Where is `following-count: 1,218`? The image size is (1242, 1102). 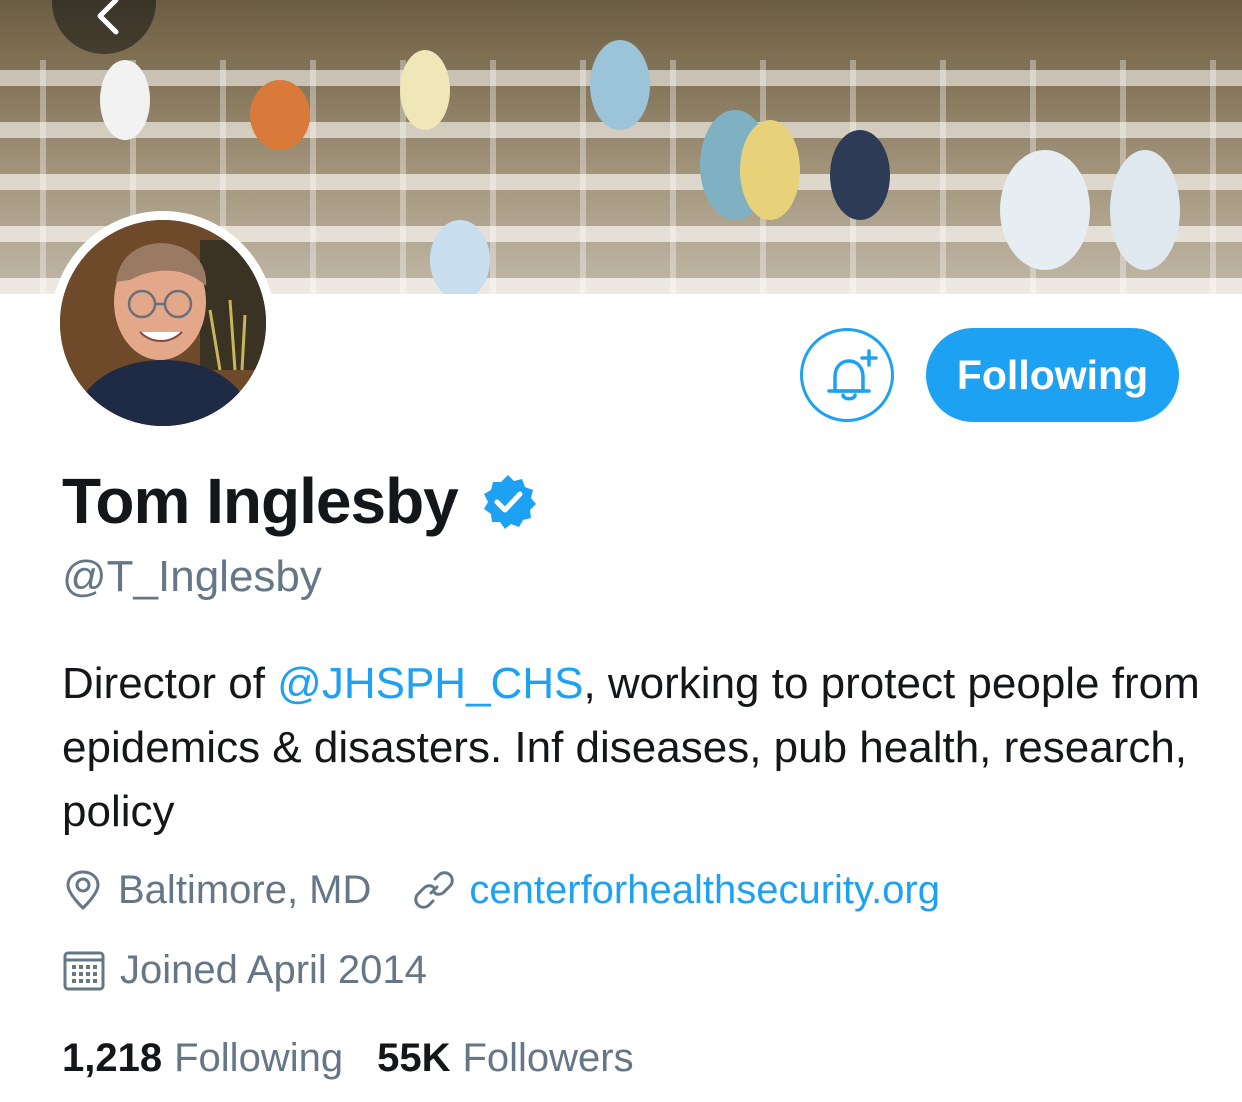 following-count: 1,218 is located at coordinates (112, 1057).